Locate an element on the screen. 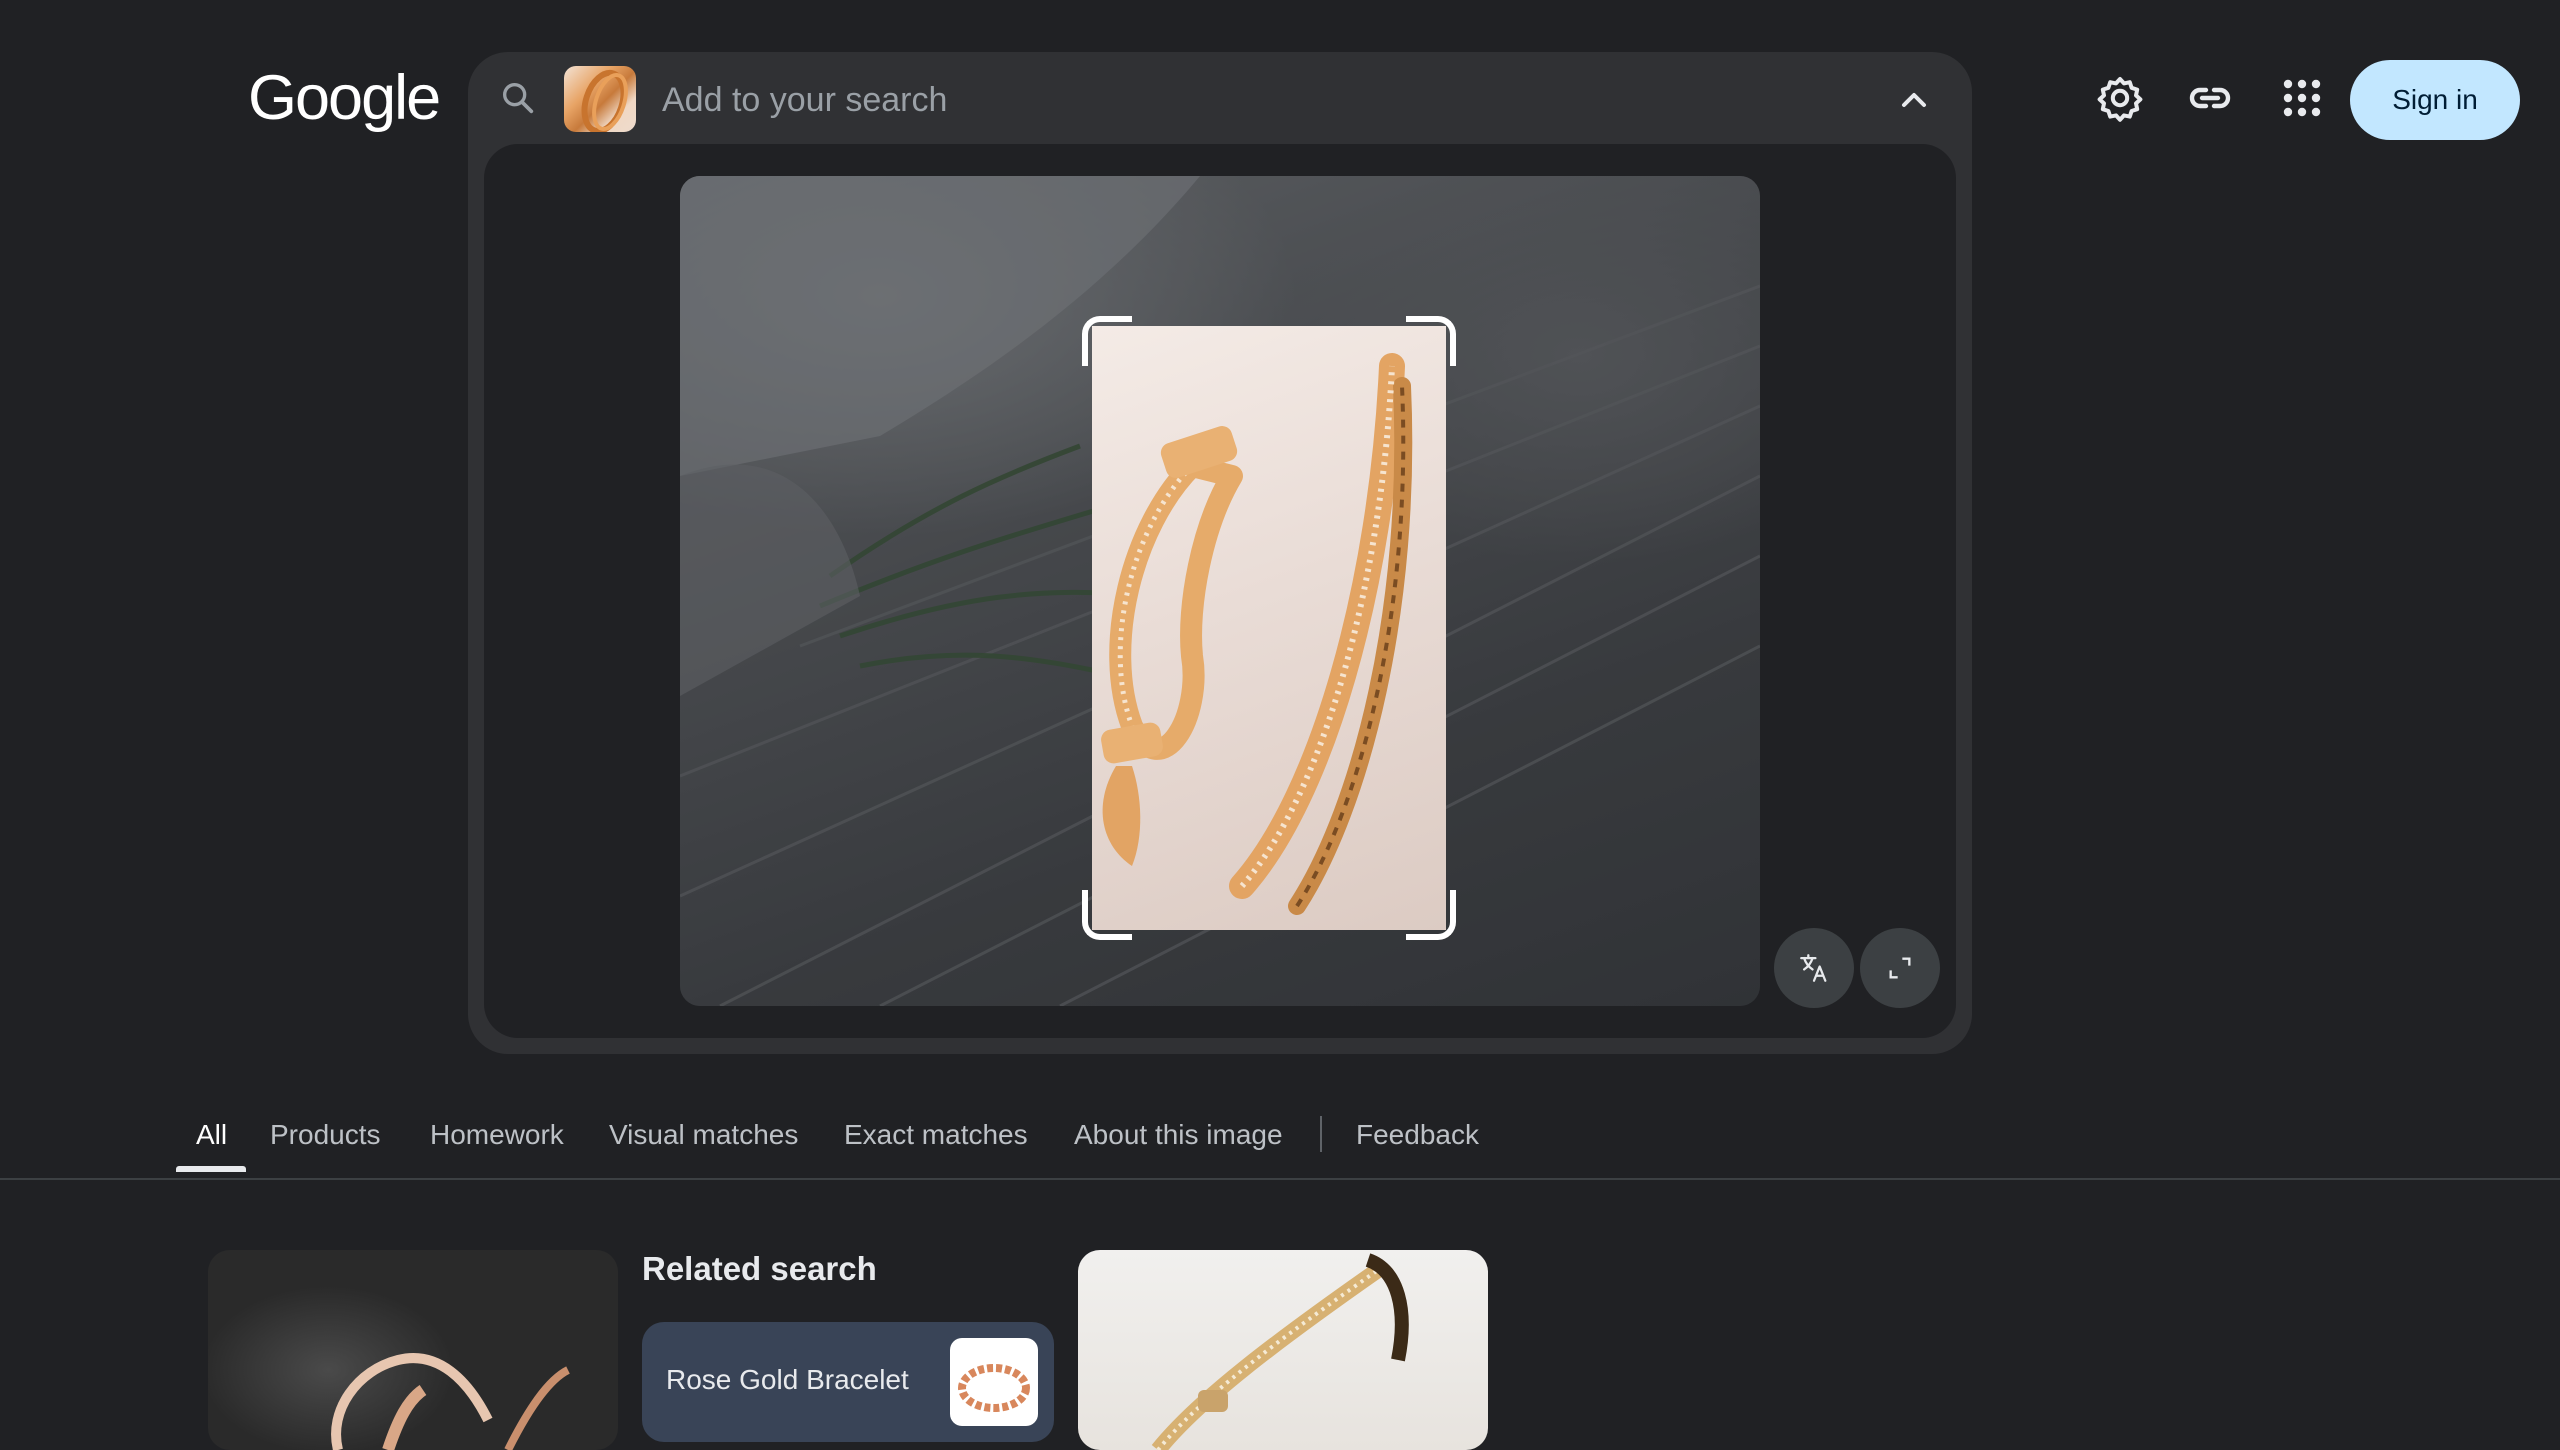  related-search-title: Related search is located at coordinates (759, 1268).